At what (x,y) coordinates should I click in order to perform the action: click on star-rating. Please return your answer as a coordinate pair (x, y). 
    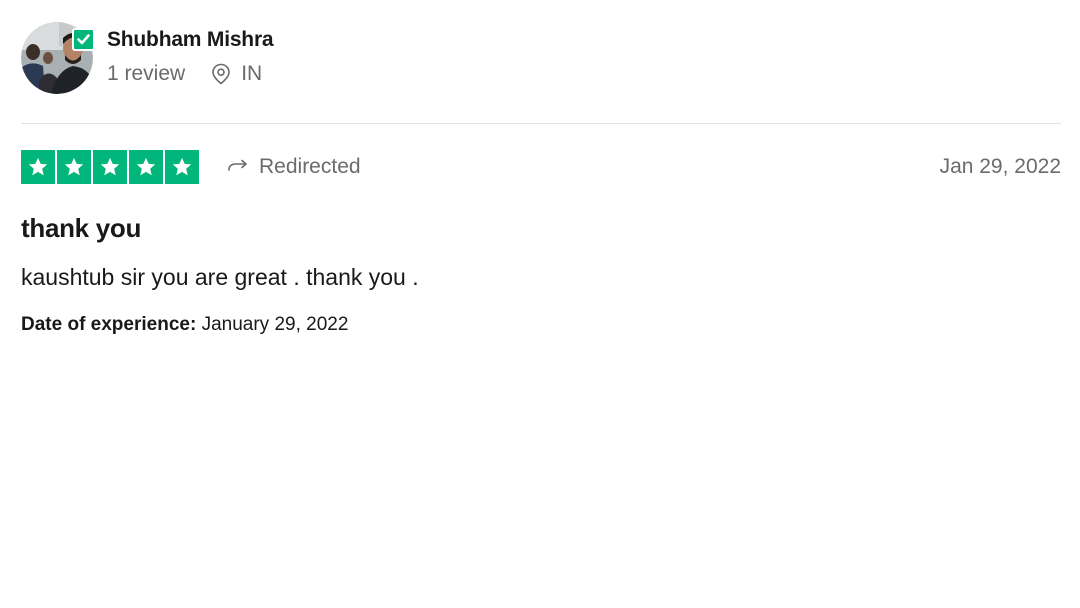
    Looking at the image, I should click on (110, 167).